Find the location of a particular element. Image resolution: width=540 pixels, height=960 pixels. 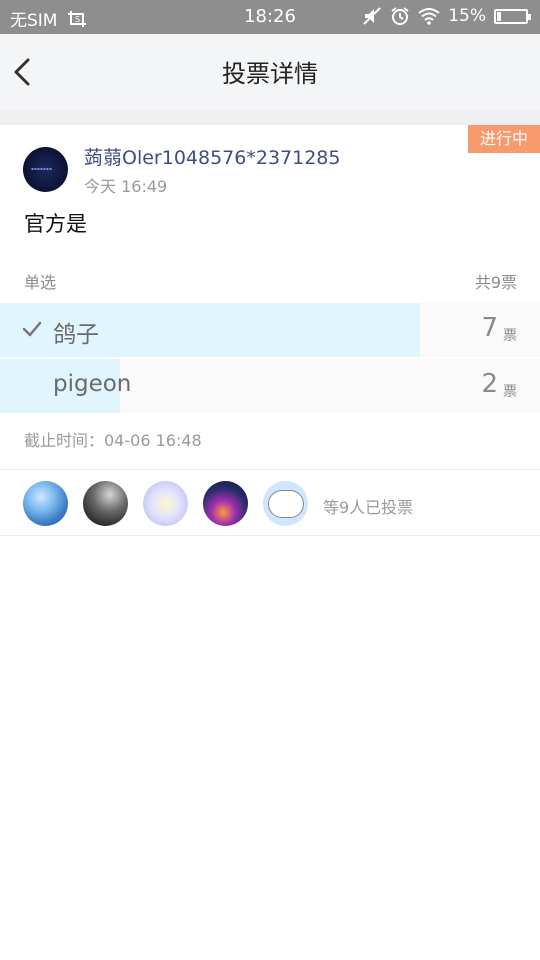

deadline-text: 截止时间：04-06 16:48 is located at coordinates (113, 440).